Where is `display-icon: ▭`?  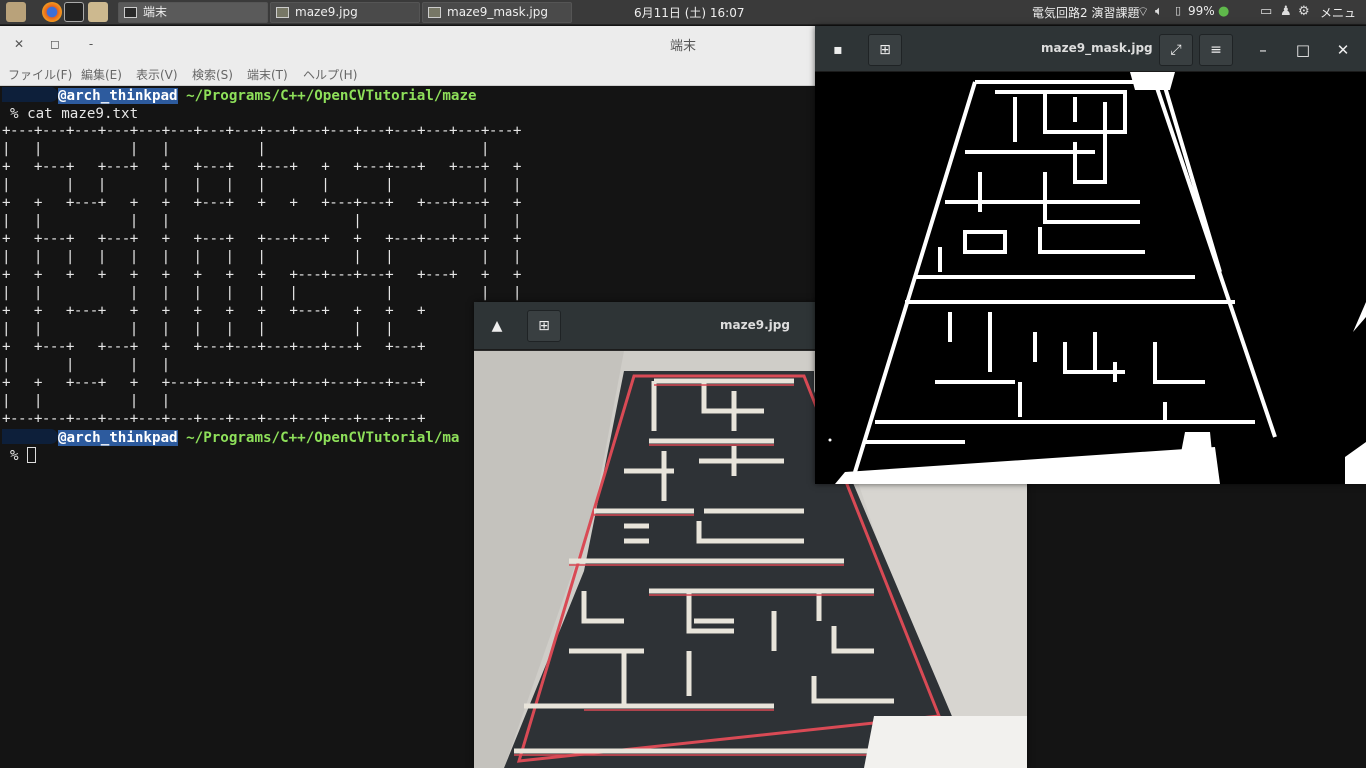
display-icon: ▭ is located at coordinates (1266, 11).